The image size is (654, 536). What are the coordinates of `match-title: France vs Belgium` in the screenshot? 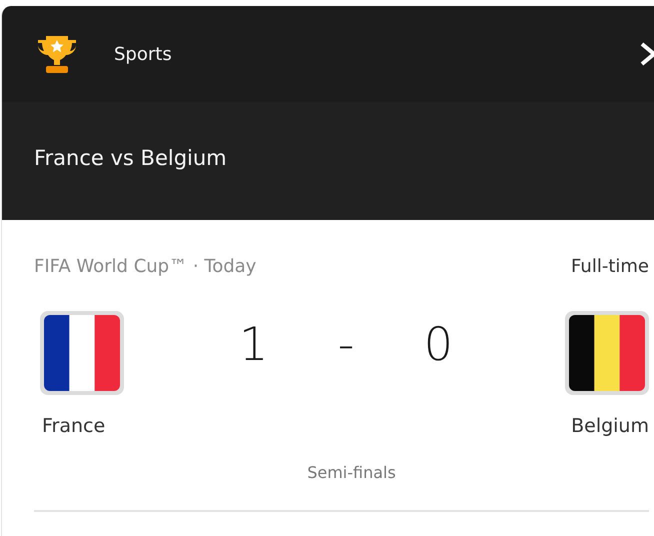 It's located at (130, 158).